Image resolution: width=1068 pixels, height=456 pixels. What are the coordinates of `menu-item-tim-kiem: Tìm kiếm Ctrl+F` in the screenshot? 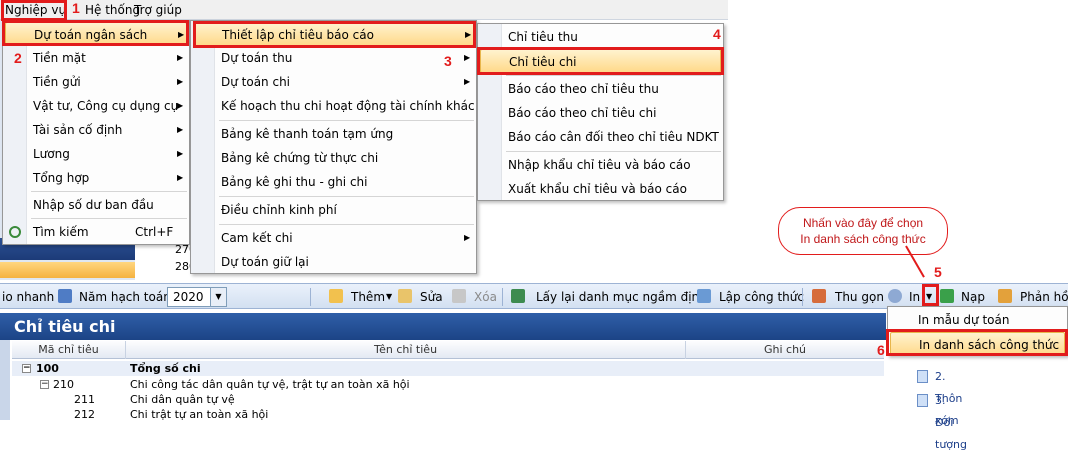 It's located at (96, 232).